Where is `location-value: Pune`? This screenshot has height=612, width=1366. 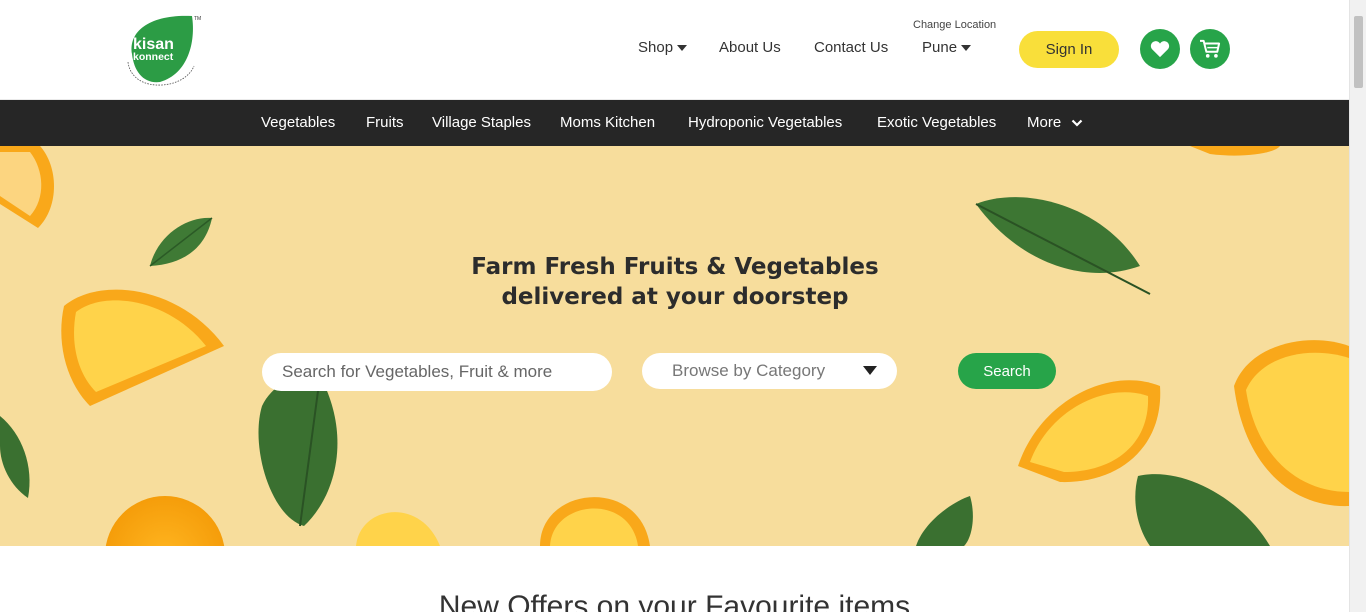 location-value: Pune is located at coordinates (940, 47).